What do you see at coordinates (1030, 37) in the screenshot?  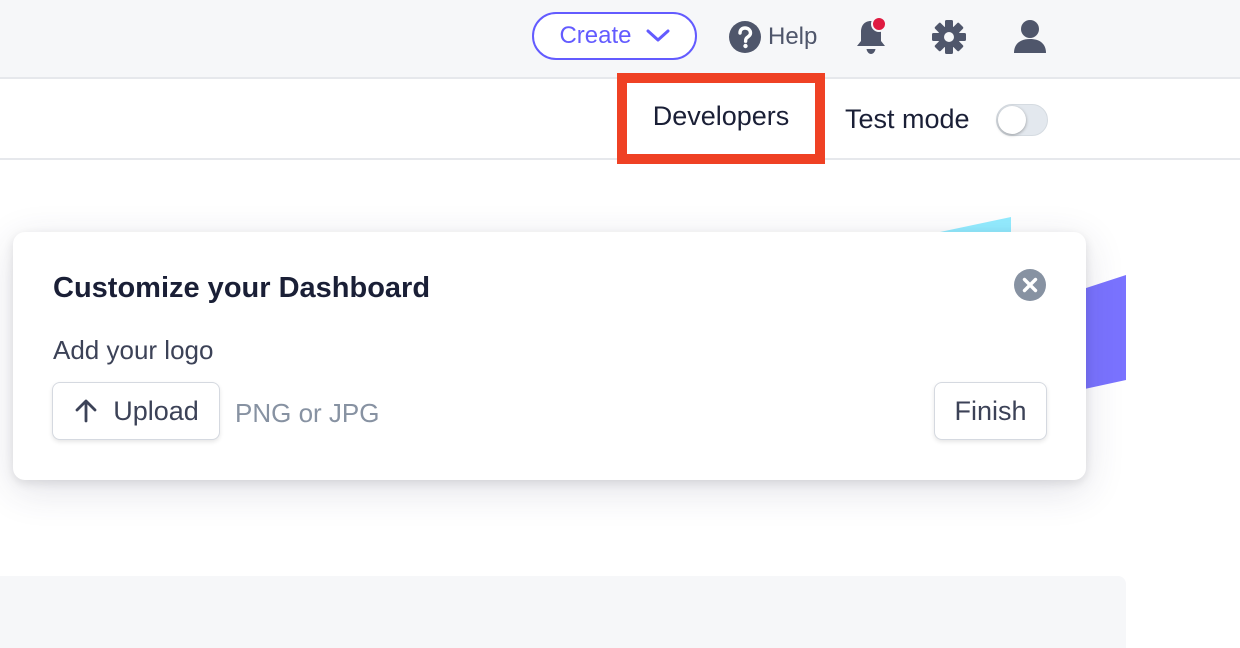 I see `user-icon` at bounding box center [1030, 37].